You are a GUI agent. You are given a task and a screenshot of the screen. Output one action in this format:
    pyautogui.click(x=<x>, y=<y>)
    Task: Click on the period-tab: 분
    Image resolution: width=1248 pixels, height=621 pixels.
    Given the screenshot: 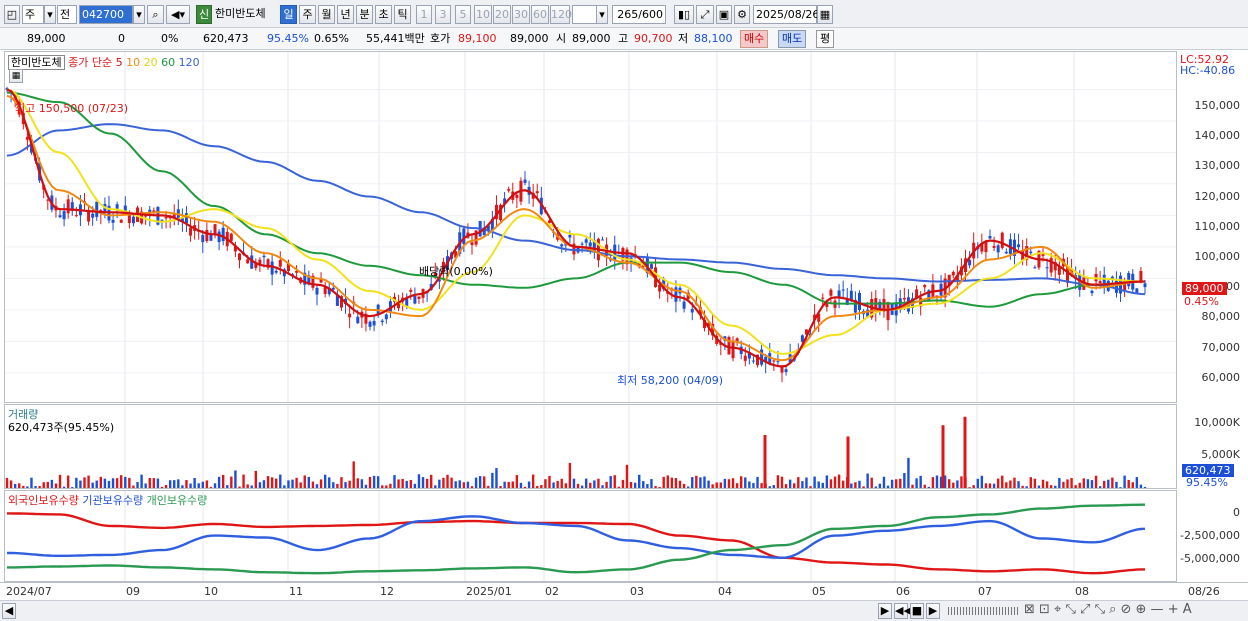 What is the action you would take?
    pyautogui.click(x=364, y=14)
    